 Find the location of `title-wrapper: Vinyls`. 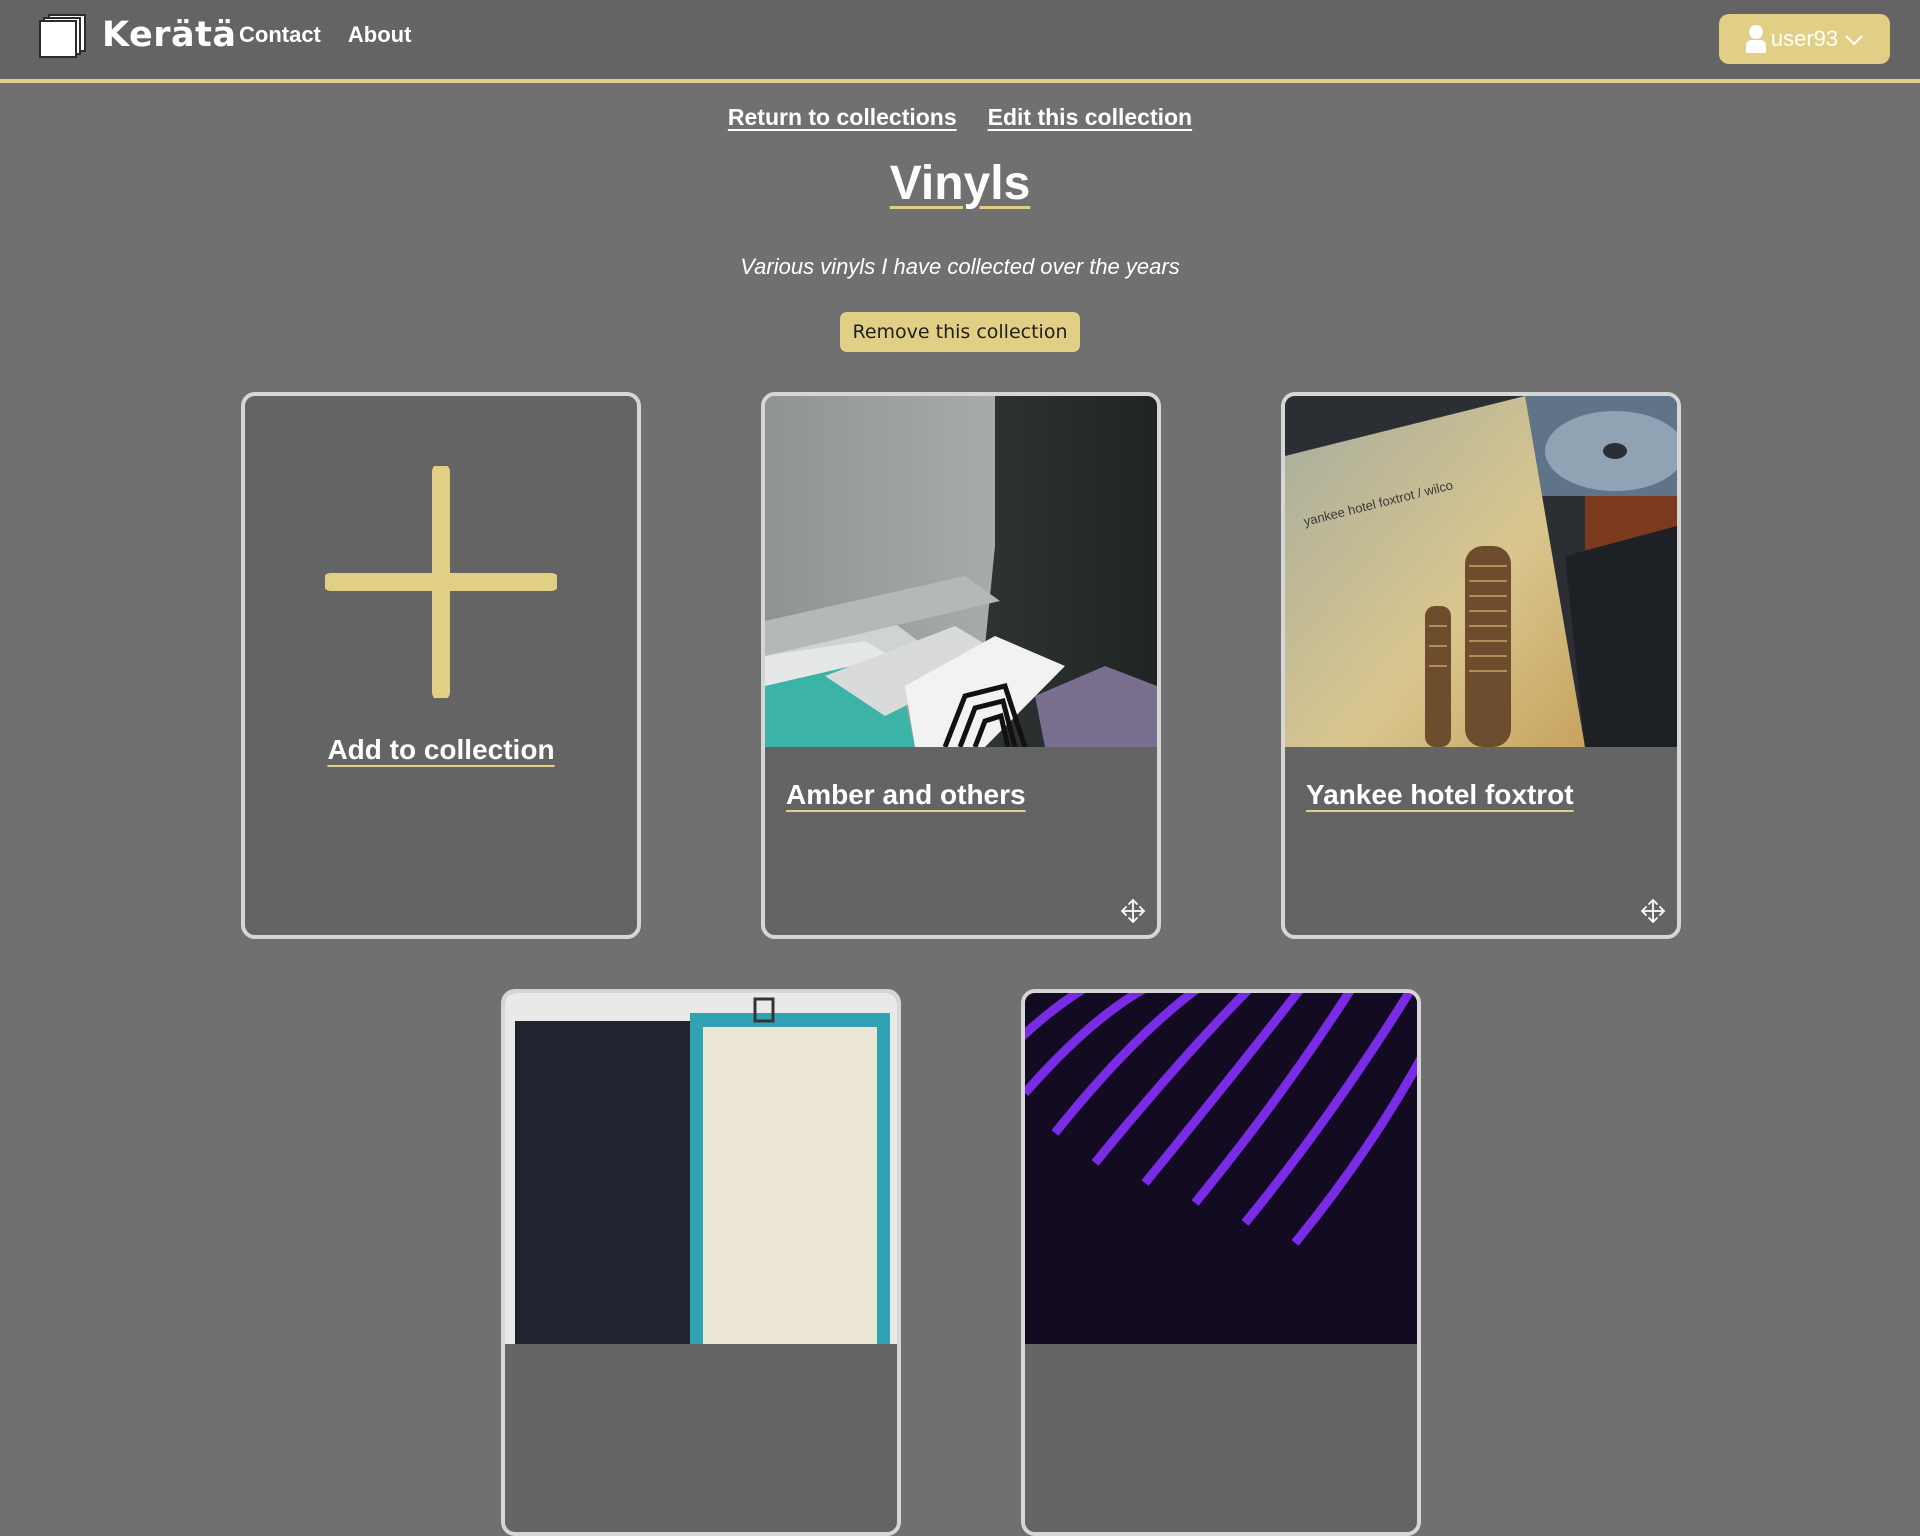

title-wrapper: Vinyls is located at coordinates (960, 183).